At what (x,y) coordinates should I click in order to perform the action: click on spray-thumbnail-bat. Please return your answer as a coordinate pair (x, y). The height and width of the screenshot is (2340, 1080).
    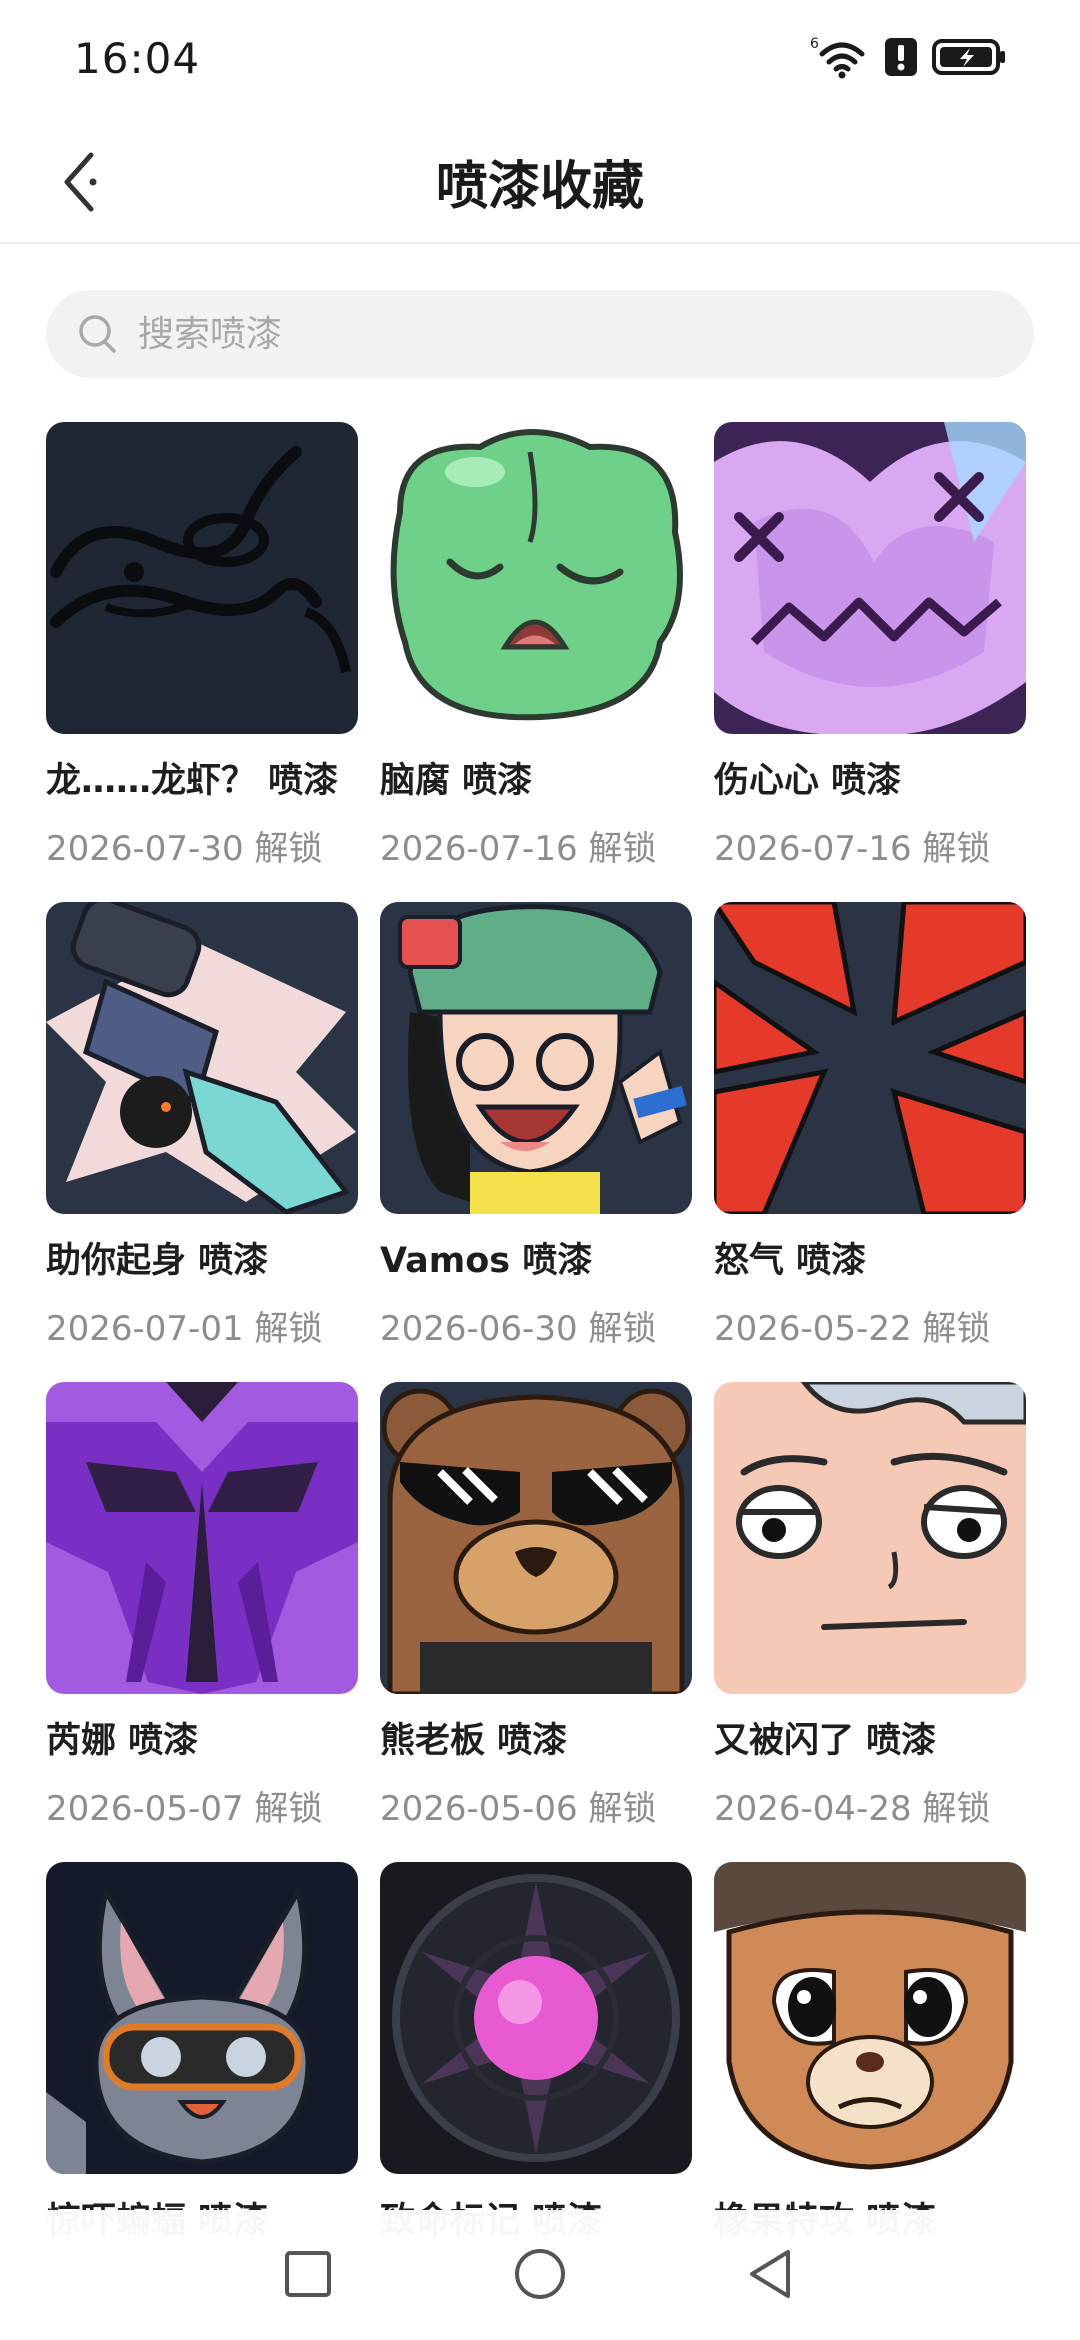
    Looking at the image, I should click on (202, 2018).